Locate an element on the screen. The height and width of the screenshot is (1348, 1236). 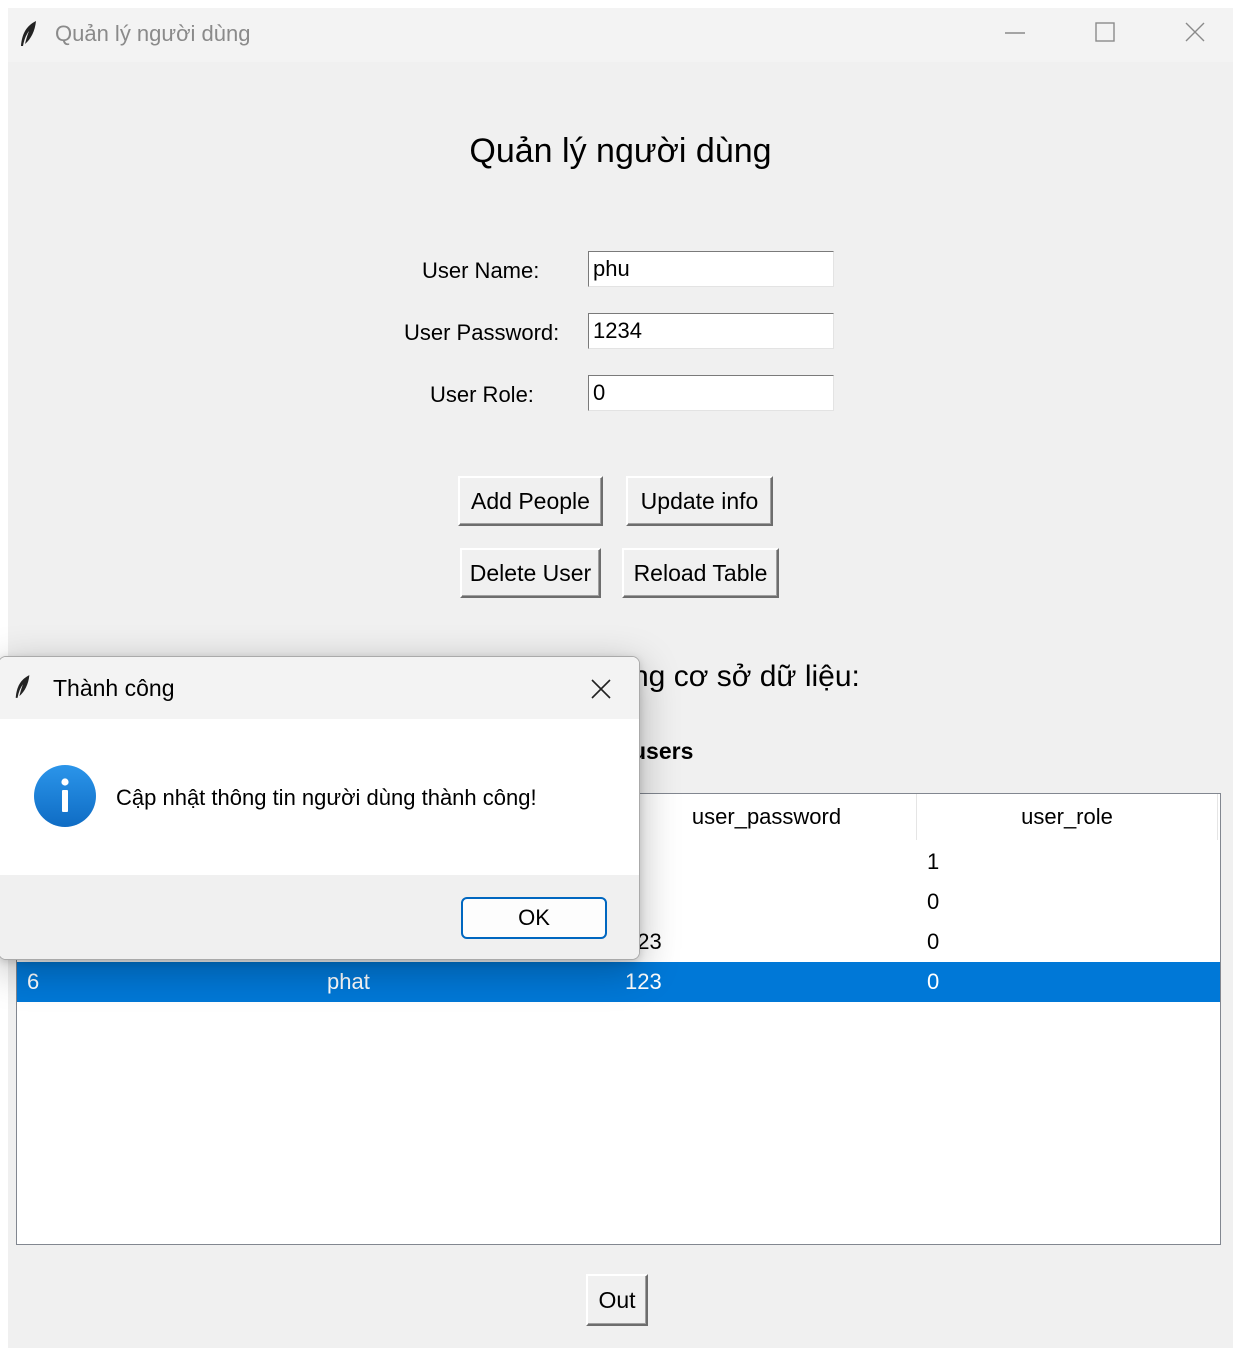
page-heading: Quản lý người dùng is located at coordinates (620, 151).